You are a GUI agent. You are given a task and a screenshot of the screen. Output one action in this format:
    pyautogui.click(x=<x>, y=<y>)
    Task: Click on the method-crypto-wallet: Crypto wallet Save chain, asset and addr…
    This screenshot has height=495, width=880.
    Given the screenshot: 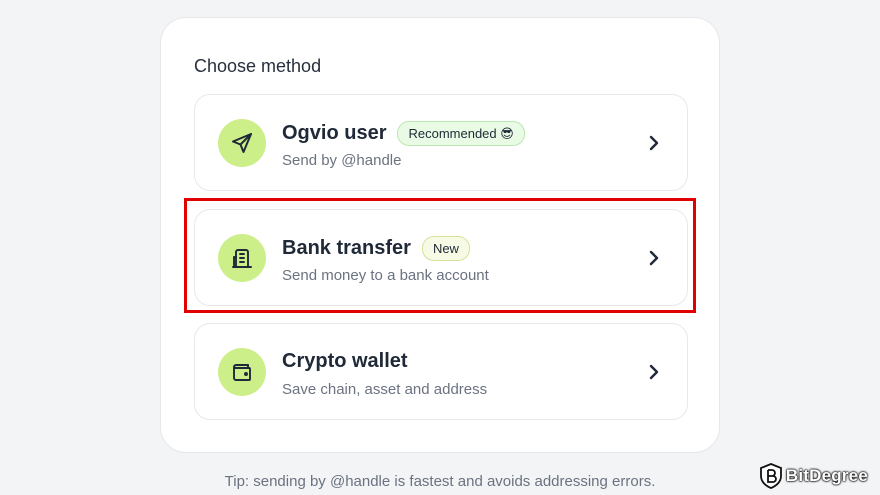 What is the action you would take?
    pyautogui.click(x=441, y=371)
    